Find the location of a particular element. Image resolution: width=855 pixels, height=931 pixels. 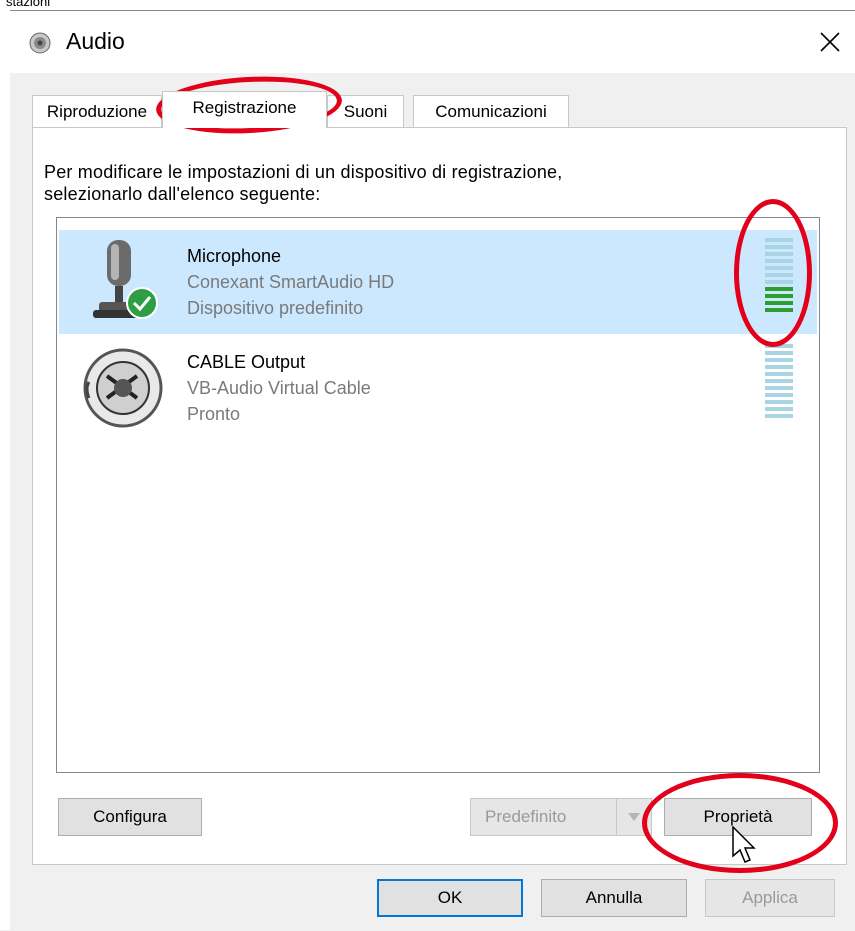

device-name: CABLE Output is located at coordinates (246, 362).